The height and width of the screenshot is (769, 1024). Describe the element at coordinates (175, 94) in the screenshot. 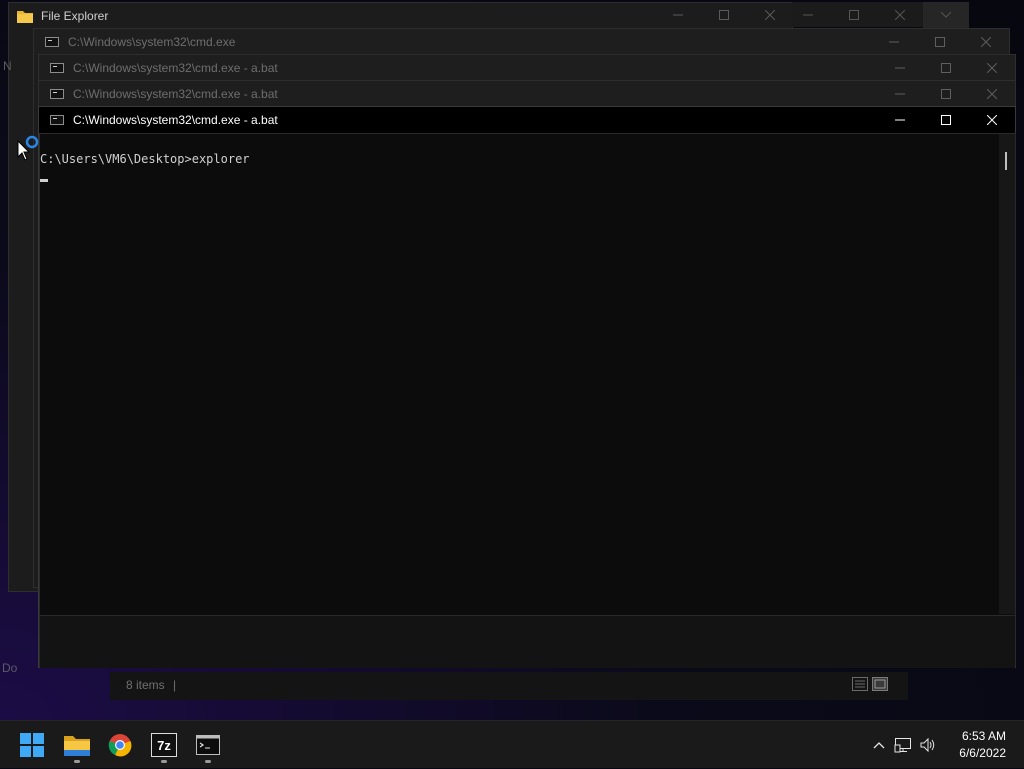

I see `cmd-window-3-title: C:\Windows\system32\cmd.exe - a.bat` at that location.